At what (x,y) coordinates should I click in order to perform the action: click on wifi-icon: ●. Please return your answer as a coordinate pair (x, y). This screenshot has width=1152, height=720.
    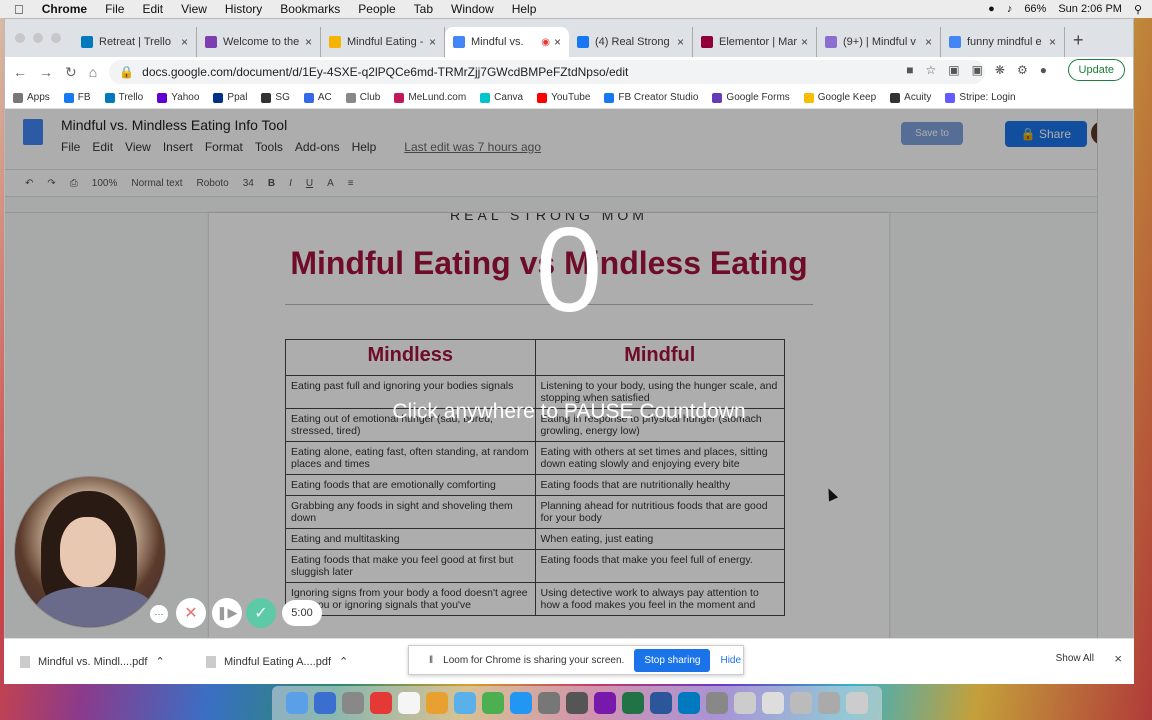
    Looking at the image, I should click on (991, 9).